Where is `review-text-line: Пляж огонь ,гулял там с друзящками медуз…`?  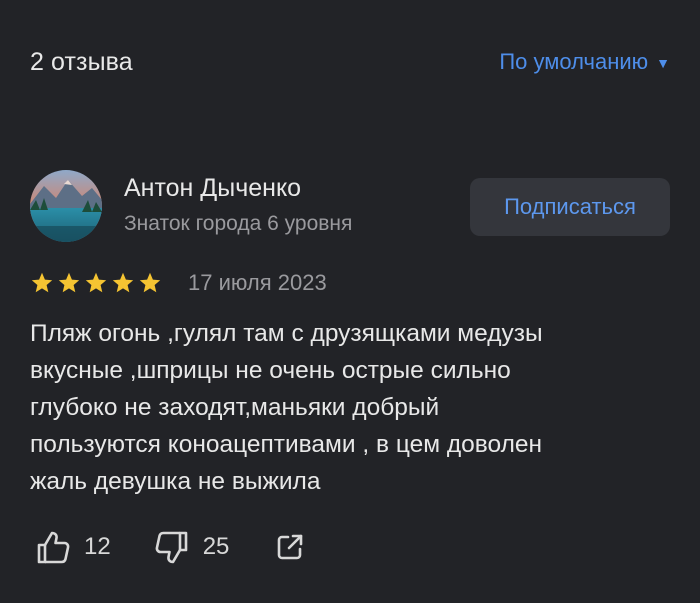 review-text-line: Пляж огонь ,гулял там с друзящками медуз… is located at coordinates (286, 333).